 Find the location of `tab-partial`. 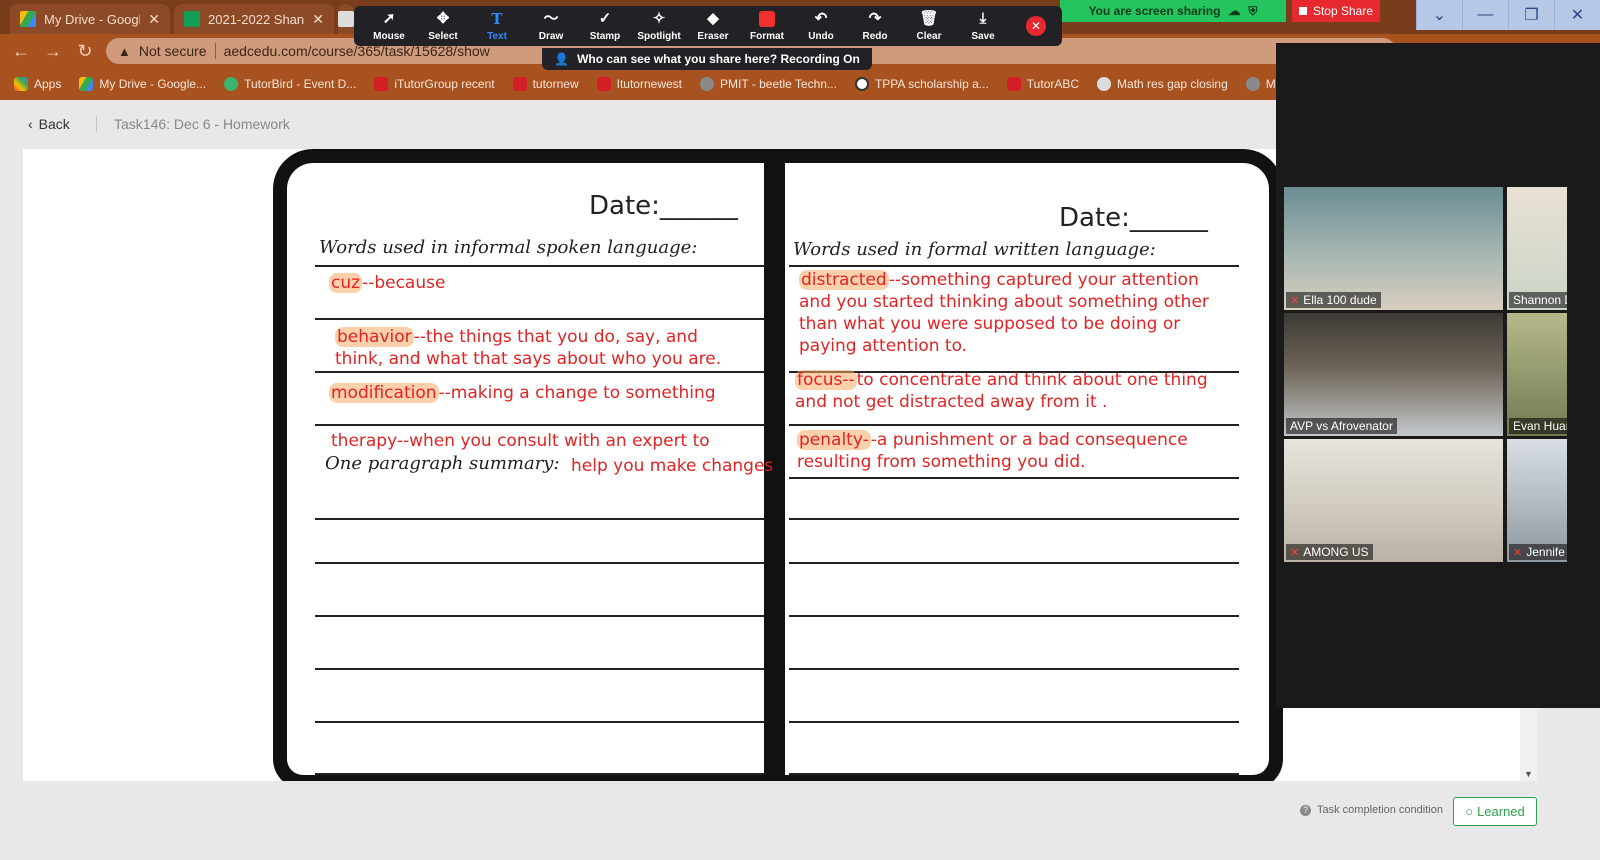

tab-partial is located at coordinates (346, 19).